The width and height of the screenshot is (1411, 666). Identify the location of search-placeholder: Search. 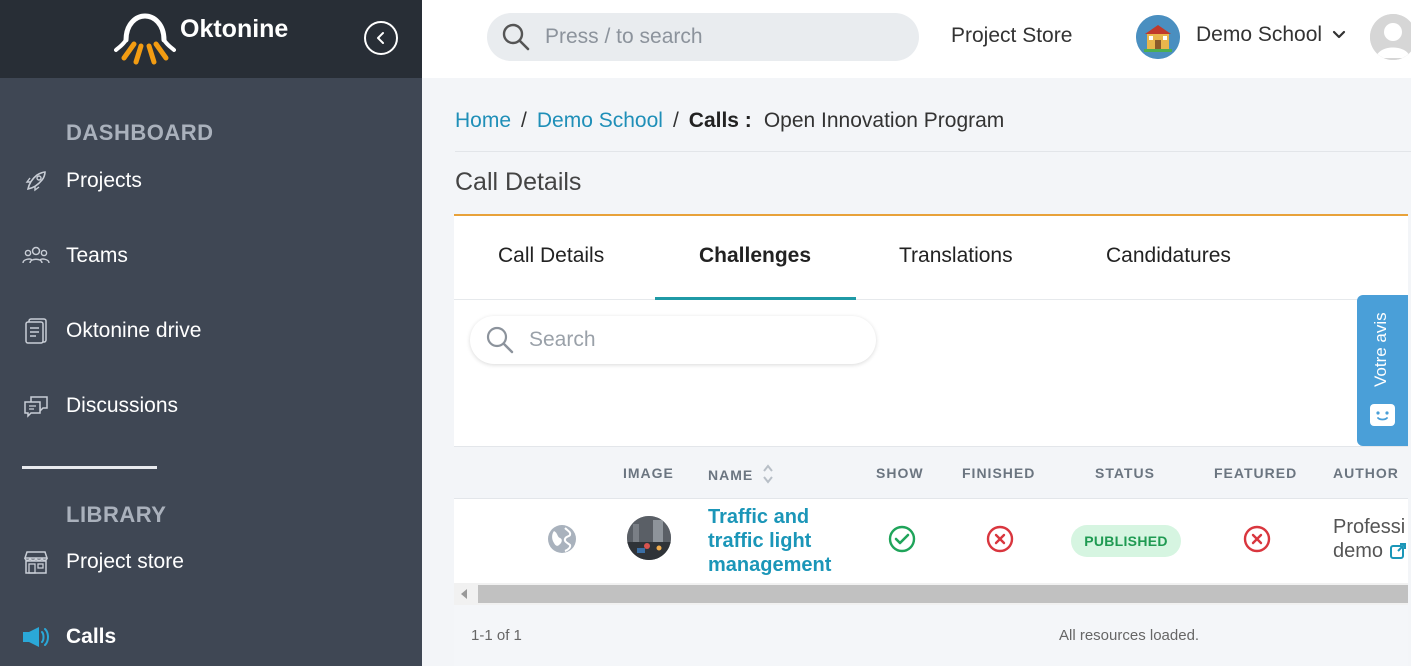
(562, 339).